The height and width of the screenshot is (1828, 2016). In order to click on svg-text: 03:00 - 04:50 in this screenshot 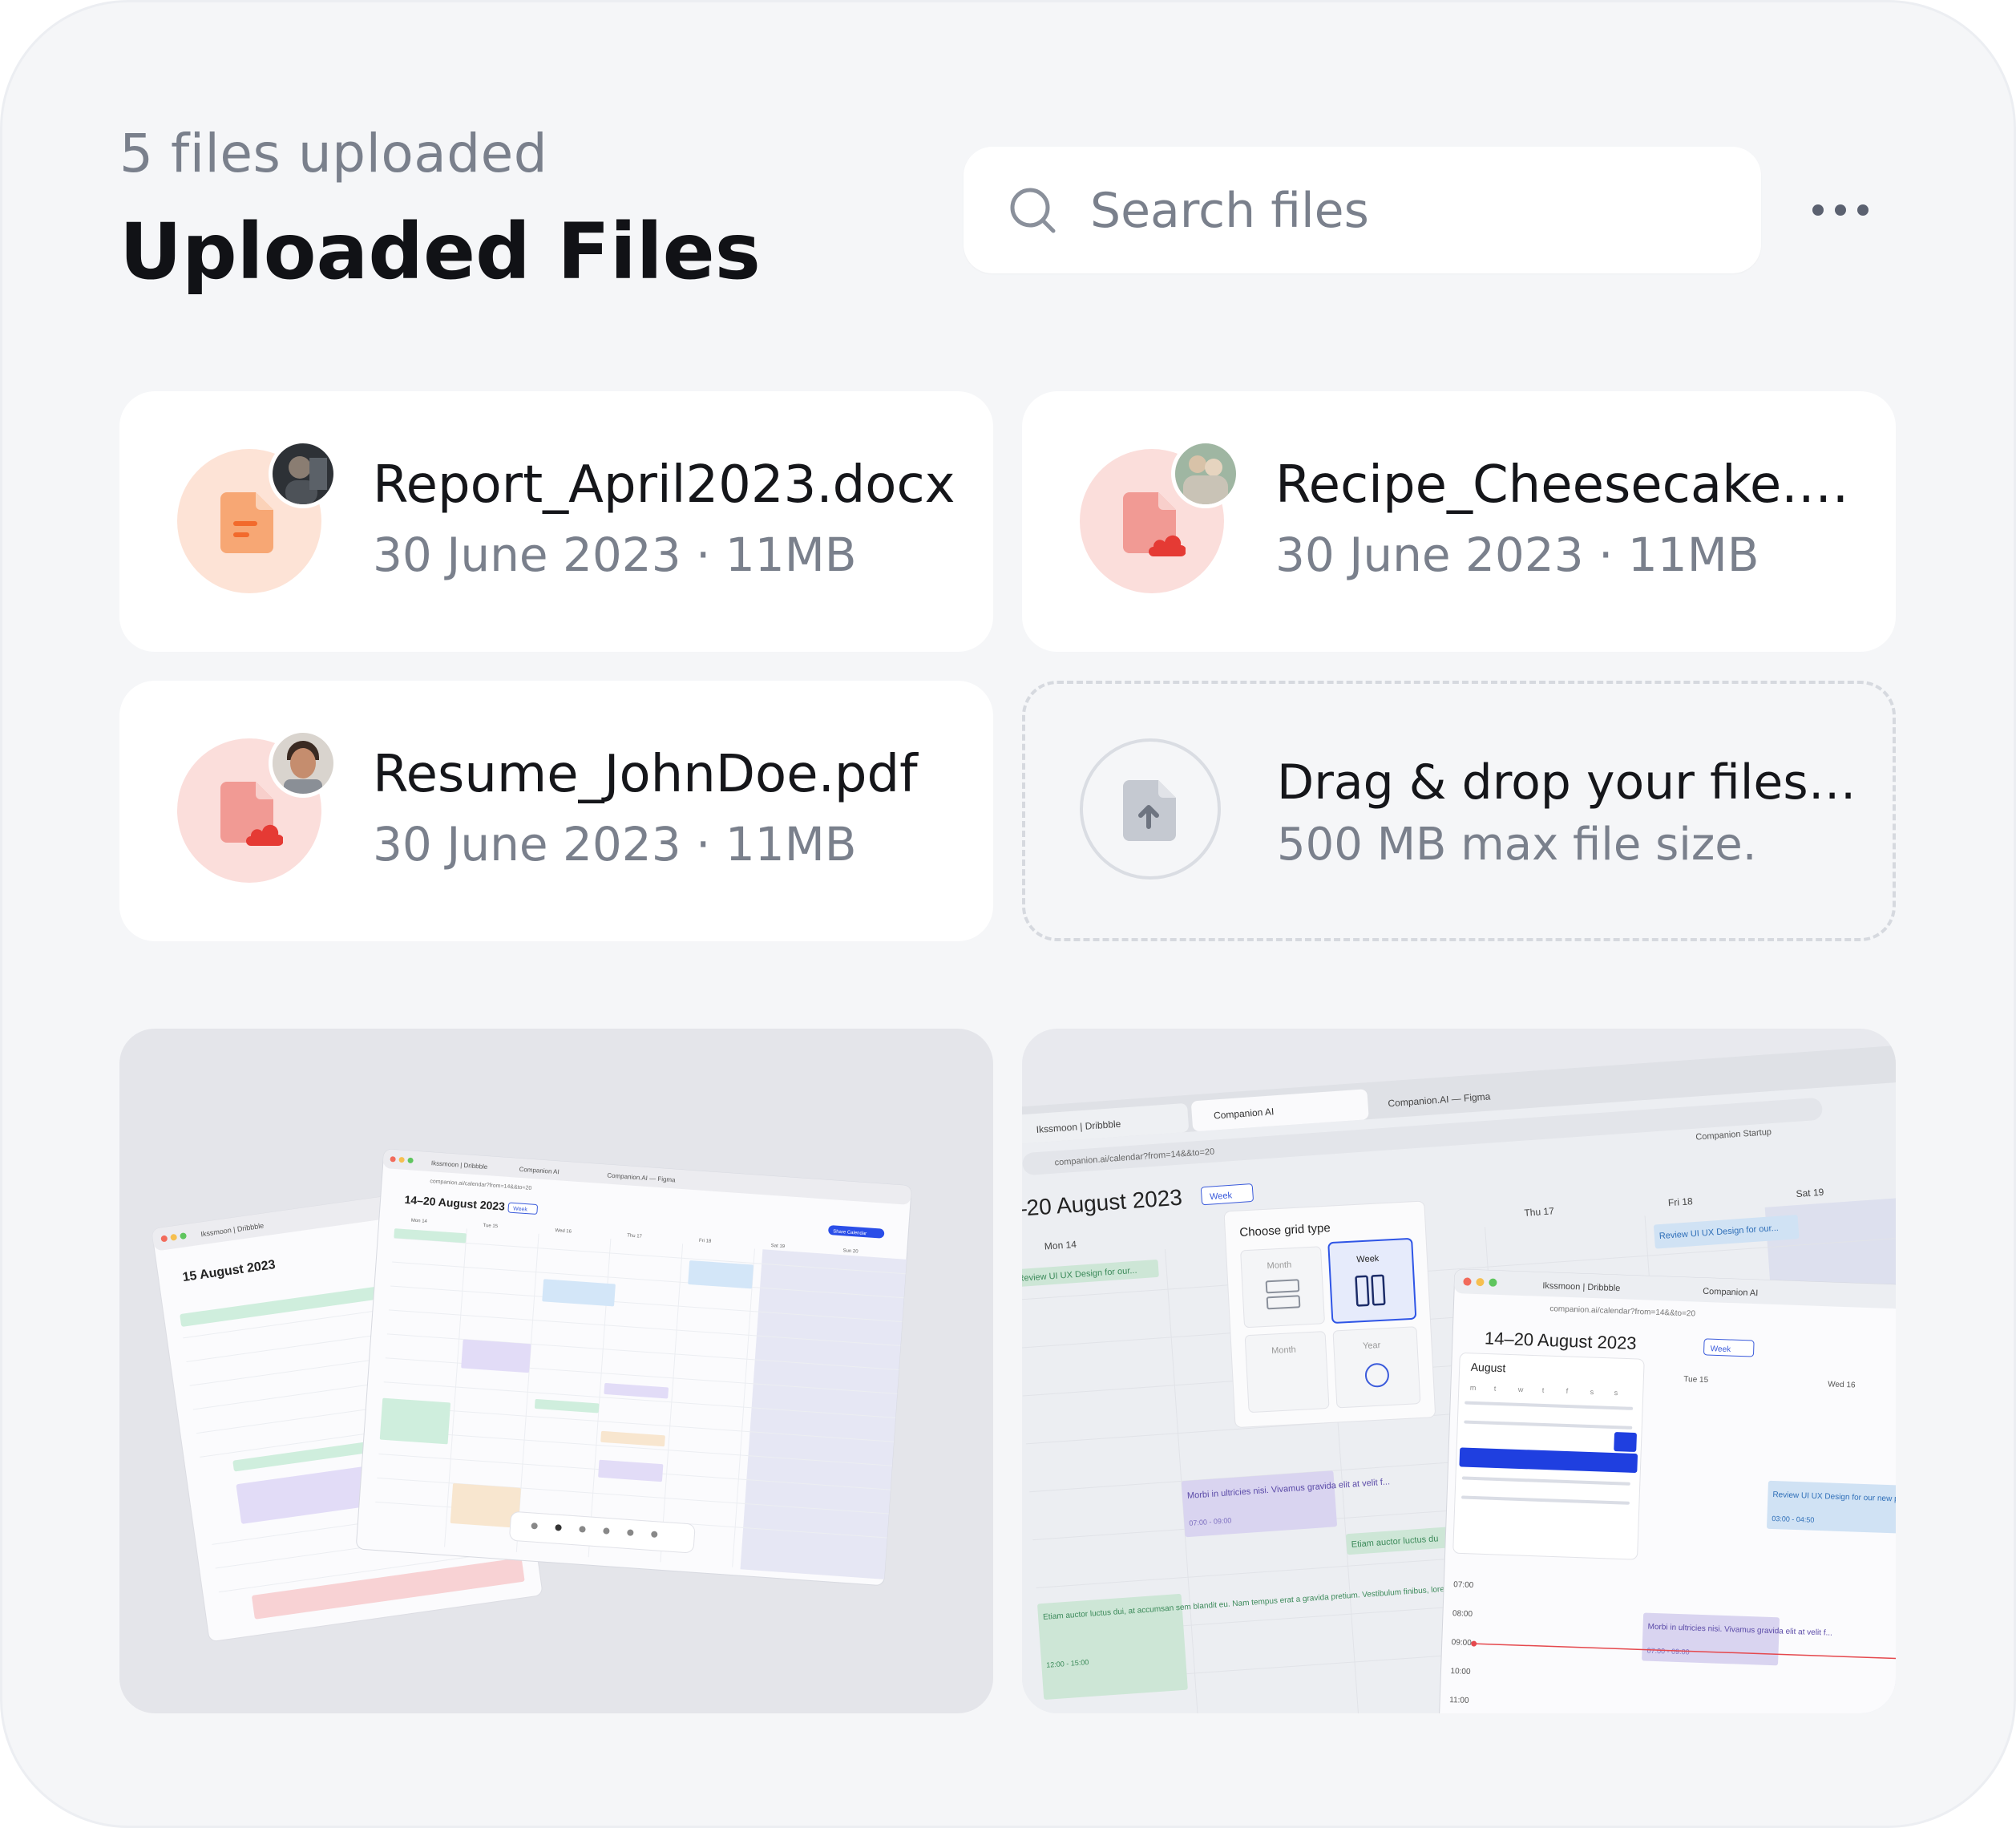, I will do `click(1793, 1520)`.